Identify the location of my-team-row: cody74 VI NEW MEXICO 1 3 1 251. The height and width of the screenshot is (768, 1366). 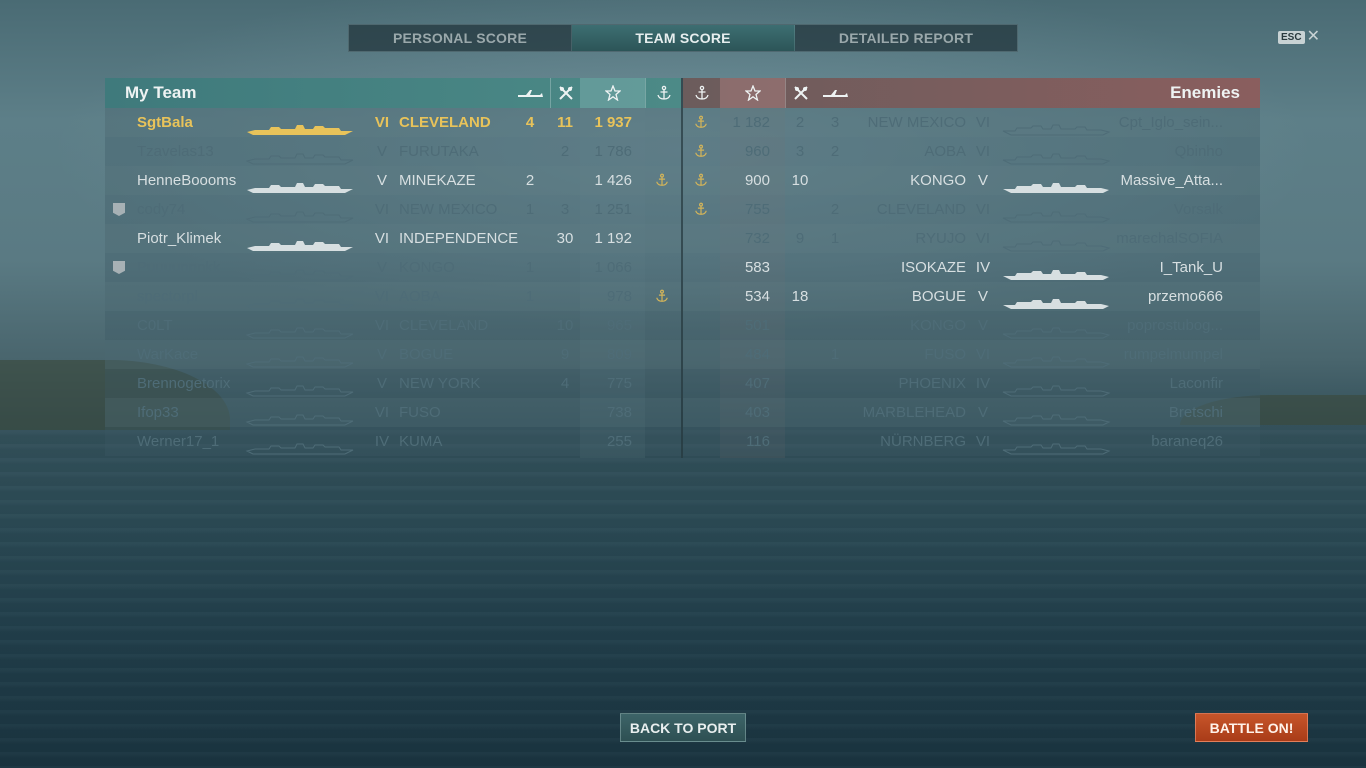
(393, 209).